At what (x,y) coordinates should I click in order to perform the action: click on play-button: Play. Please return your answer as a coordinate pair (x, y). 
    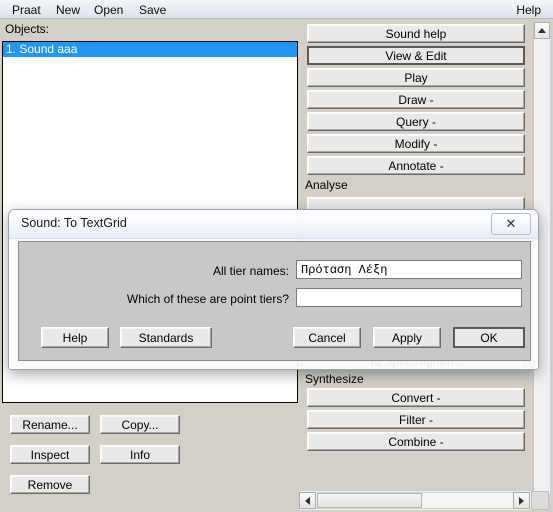
    Looking at the image, I should click on (416, 77).